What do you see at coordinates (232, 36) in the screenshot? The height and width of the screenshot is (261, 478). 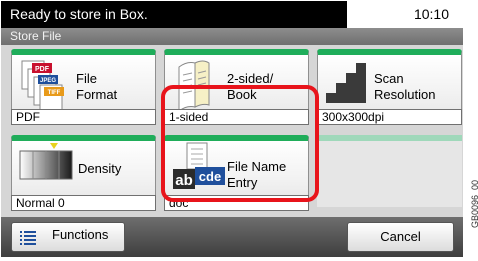 I see `screen-title: Store File` at bounding box center [232, 36].